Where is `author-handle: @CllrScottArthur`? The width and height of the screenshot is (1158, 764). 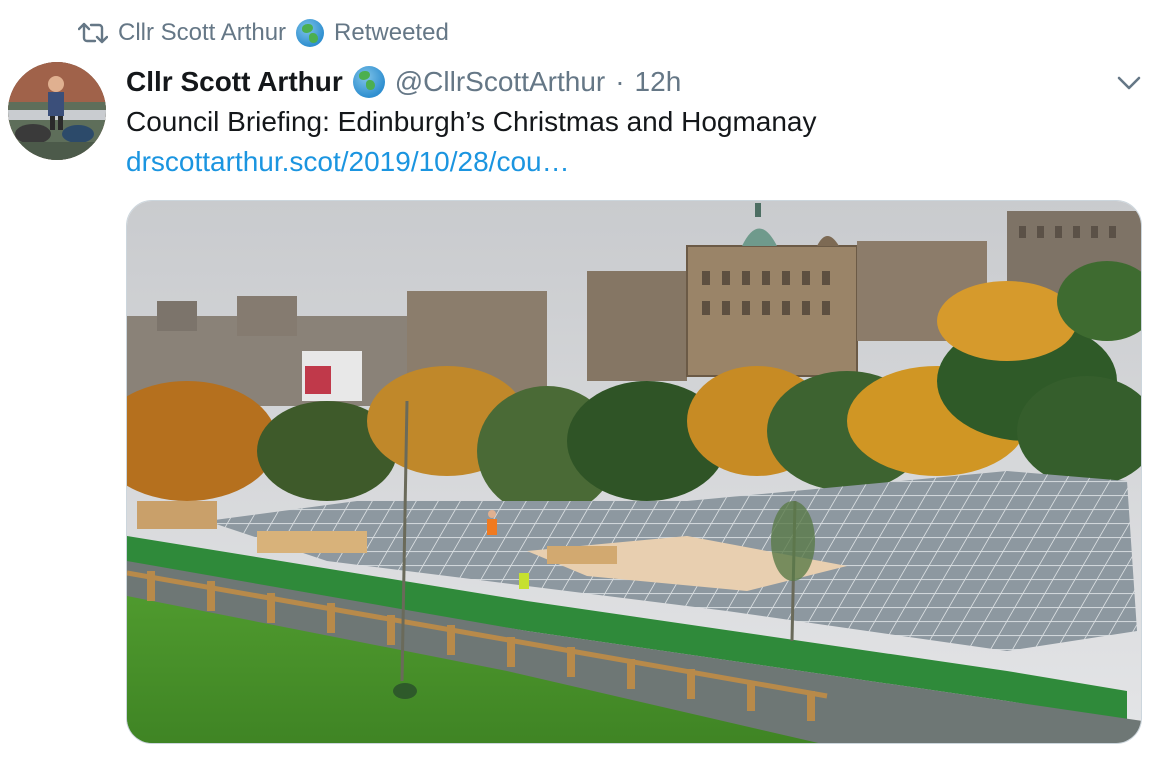
author-handle: @CllrScottArthur is located at coordinates (500, 82).